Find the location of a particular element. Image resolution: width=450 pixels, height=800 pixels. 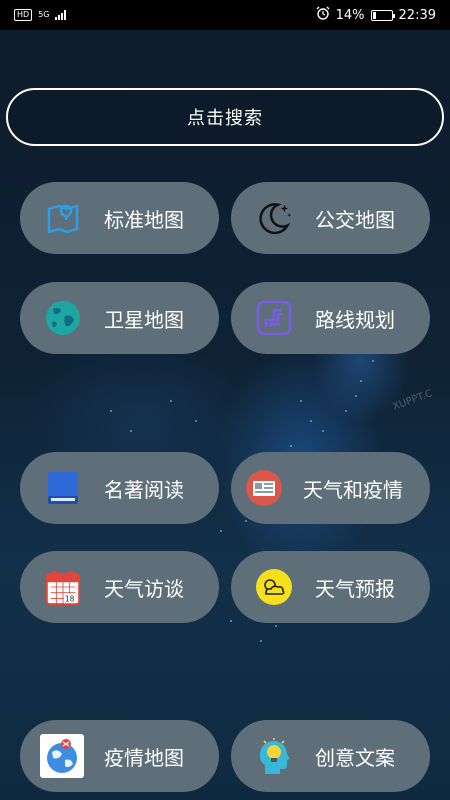

sun-cloud-icon is located at coordinates (274, 587).